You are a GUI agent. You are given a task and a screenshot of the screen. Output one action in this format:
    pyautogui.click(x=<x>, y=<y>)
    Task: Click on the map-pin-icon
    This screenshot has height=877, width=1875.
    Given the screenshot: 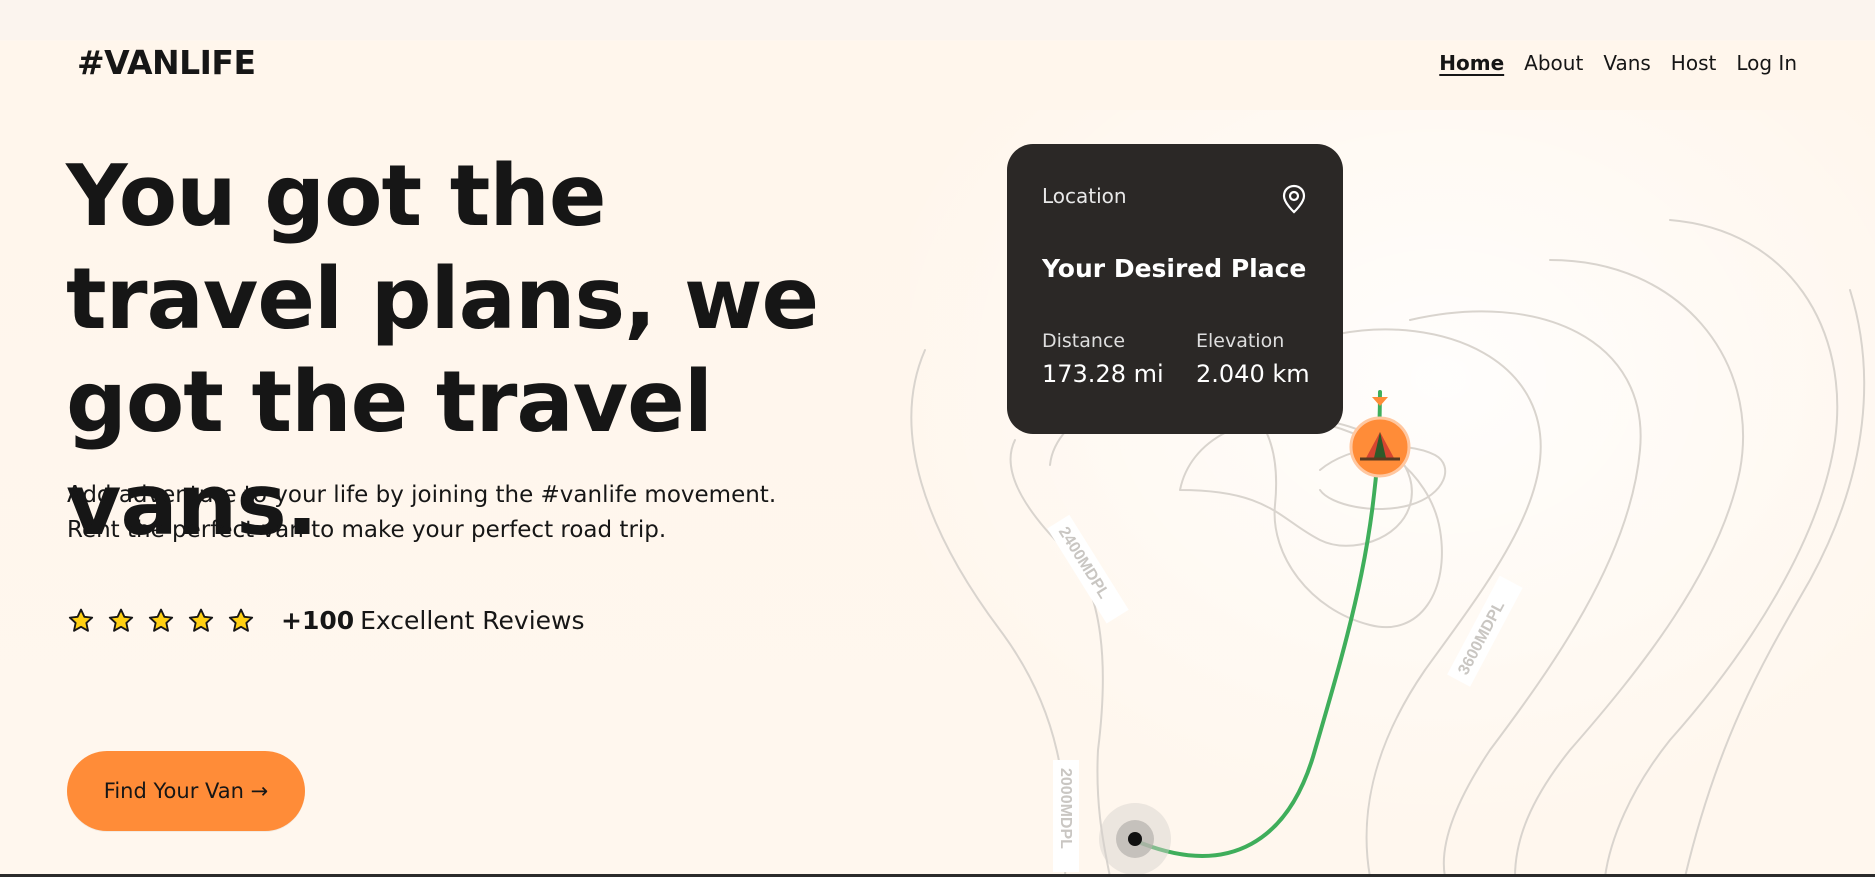 What is the action you would take?
    pyautogui.click(x=1294, y=199)
    